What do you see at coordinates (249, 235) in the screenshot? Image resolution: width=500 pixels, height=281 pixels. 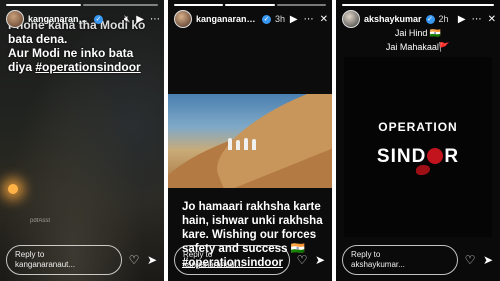 I see `text-line: kare. Wishing our forces` at bounding box center [249, 235].